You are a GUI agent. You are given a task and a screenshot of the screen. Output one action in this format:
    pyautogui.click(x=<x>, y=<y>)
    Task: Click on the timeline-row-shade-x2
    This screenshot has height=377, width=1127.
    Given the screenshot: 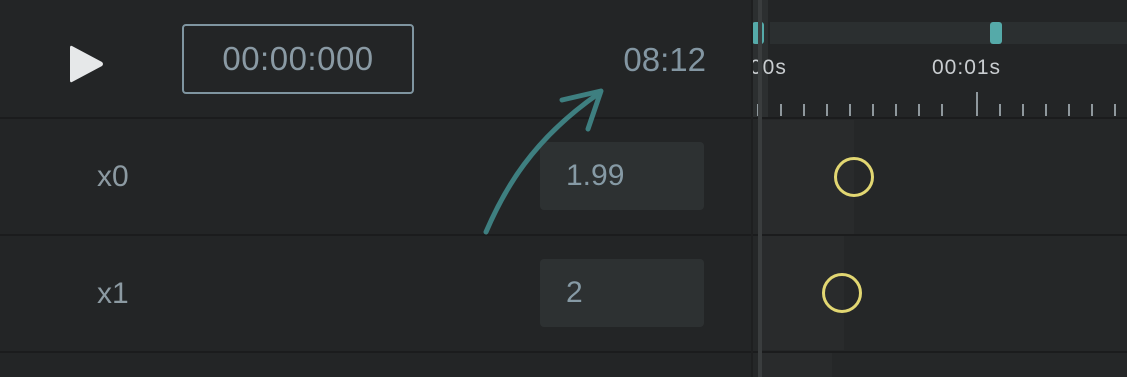 What is the action you would take?
    pyautogui.click(x=797, y=364)
    